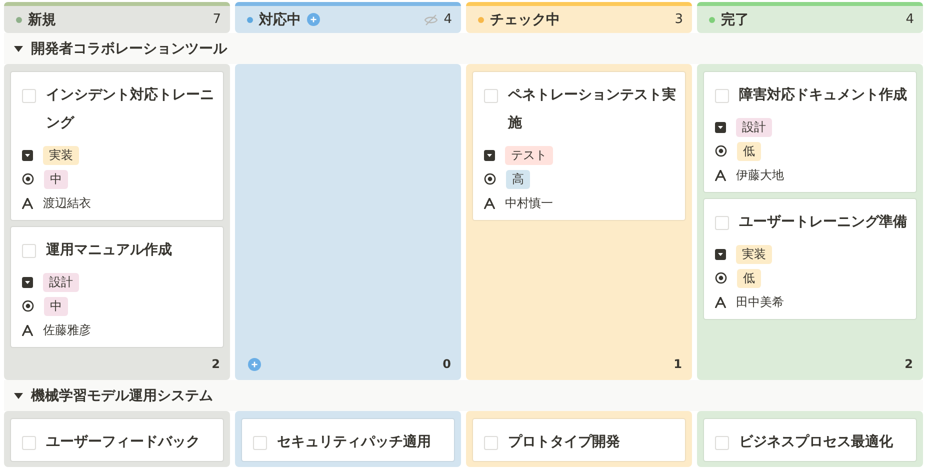 The width and height of the screenshot is (926, 476). What do you see at coordinates (42, 19) in the screenshot?
I see `column-title: 新規` at bounding box center [42, 19].